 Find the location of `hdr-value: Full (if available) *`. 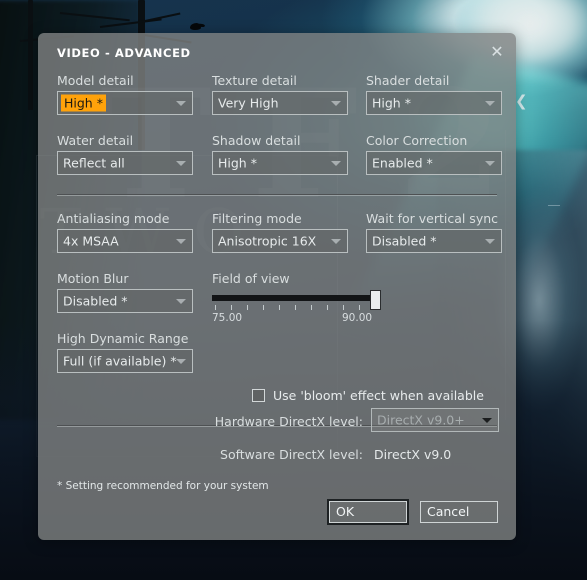

hdr-value: Full (if available) * is located at coordinates (120, 361).